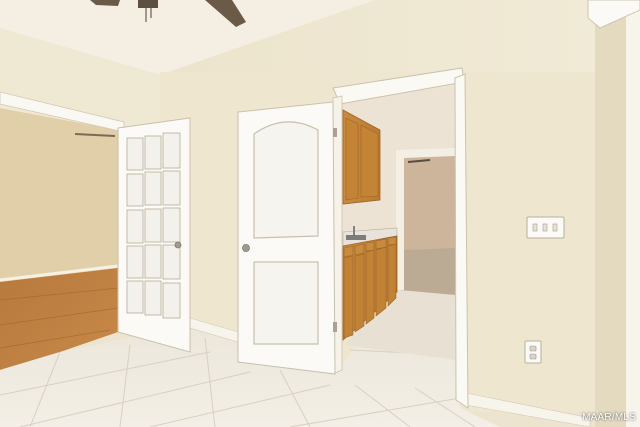 The height and width of the screenshot is (427, 640). Describe the element at coordinates (59, 195) in the screenshot. I see `left-room-wall` at that location.